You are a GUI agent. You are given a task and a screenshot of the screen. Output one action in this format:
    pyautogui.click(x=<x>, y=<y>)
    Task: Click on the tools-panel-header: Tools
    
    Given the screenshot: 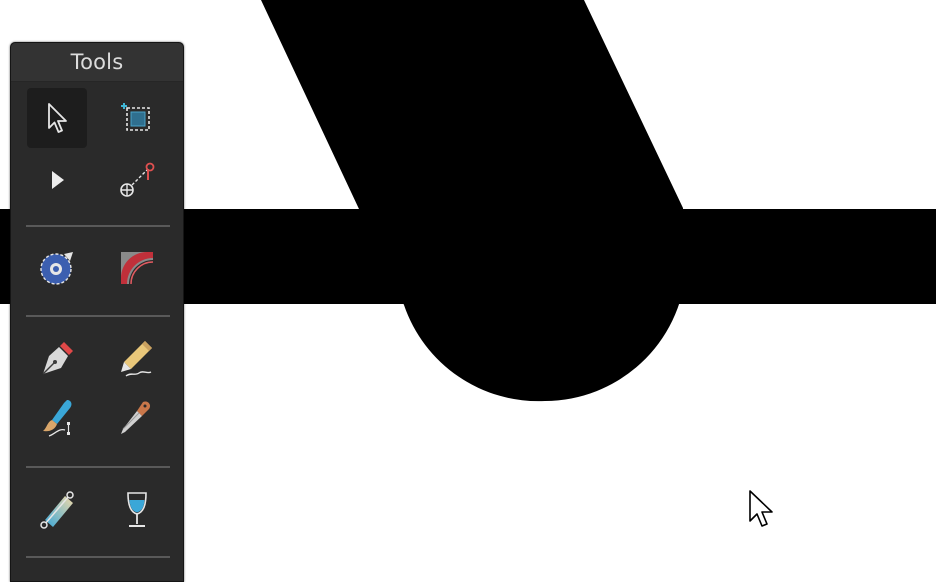 What is the action you would take?
    pyautogui.click(x=97, y=62)
    